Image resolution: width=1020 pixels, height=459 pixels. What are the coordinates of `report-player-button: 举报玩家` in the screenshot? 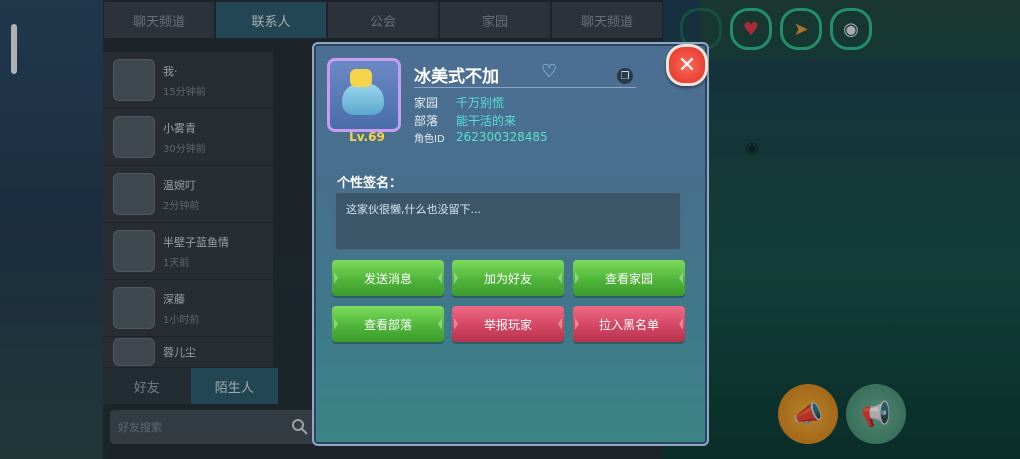 It's located at (508, 324).